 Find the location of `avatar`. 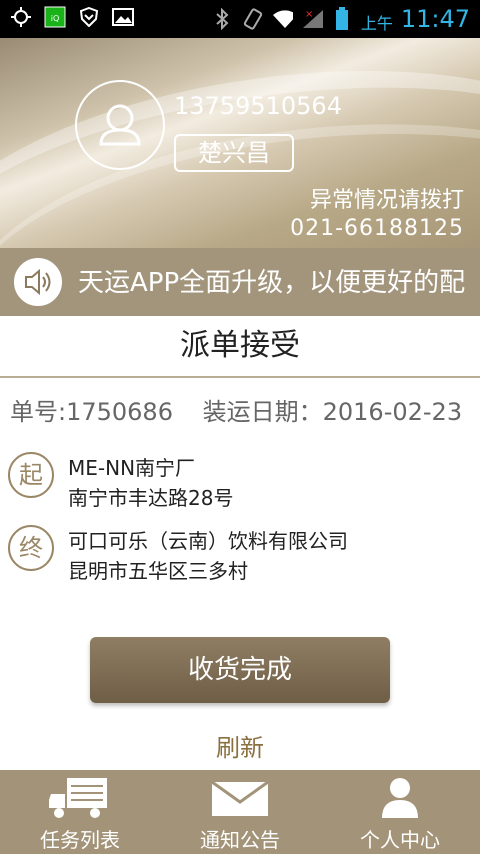

avatar is located at coordinates (120, 125).